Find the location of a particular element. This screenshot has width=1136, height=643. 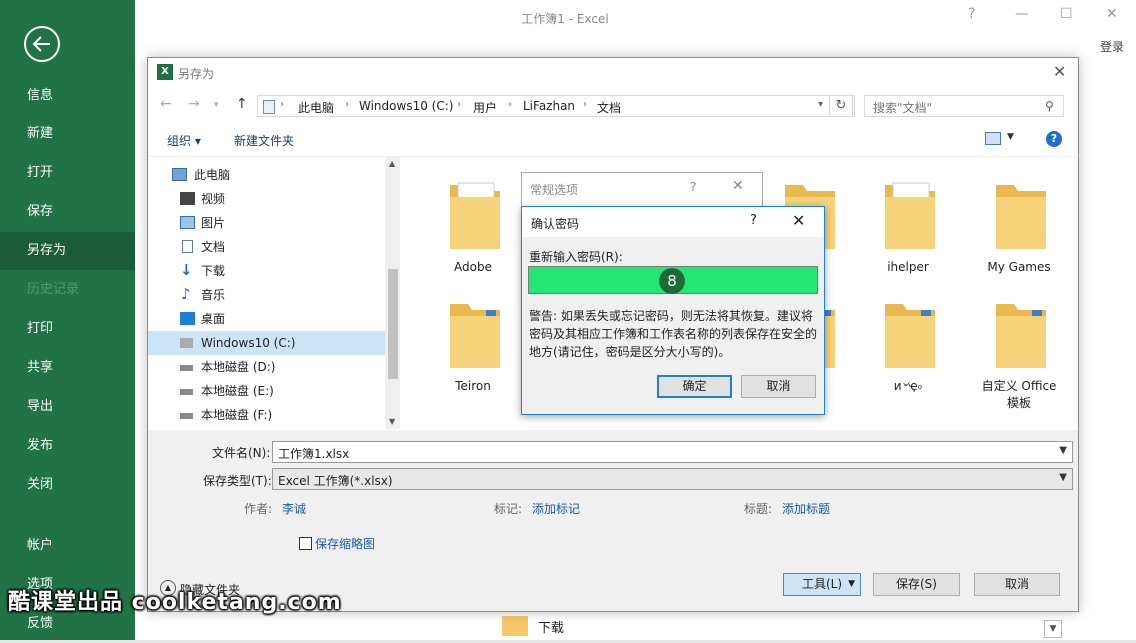

sidebar-item-new: 新建 is located at coordinates (67, 134).